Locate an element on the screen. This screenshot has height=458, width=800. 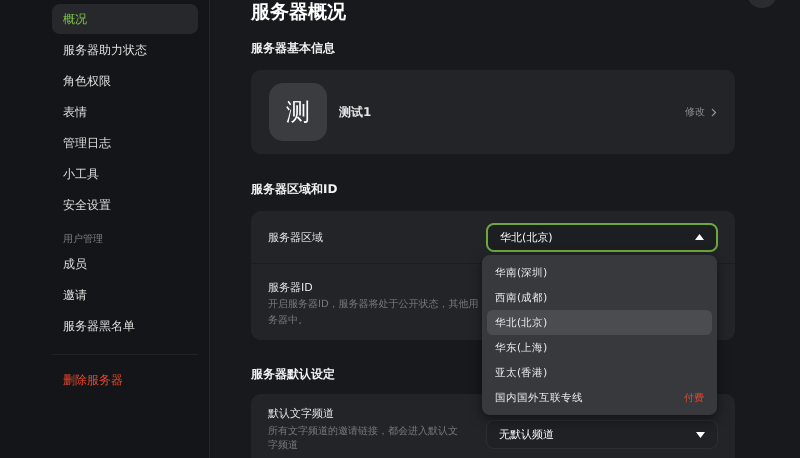
sidebar-item: 邀请 is located at coordinates (125, 295).